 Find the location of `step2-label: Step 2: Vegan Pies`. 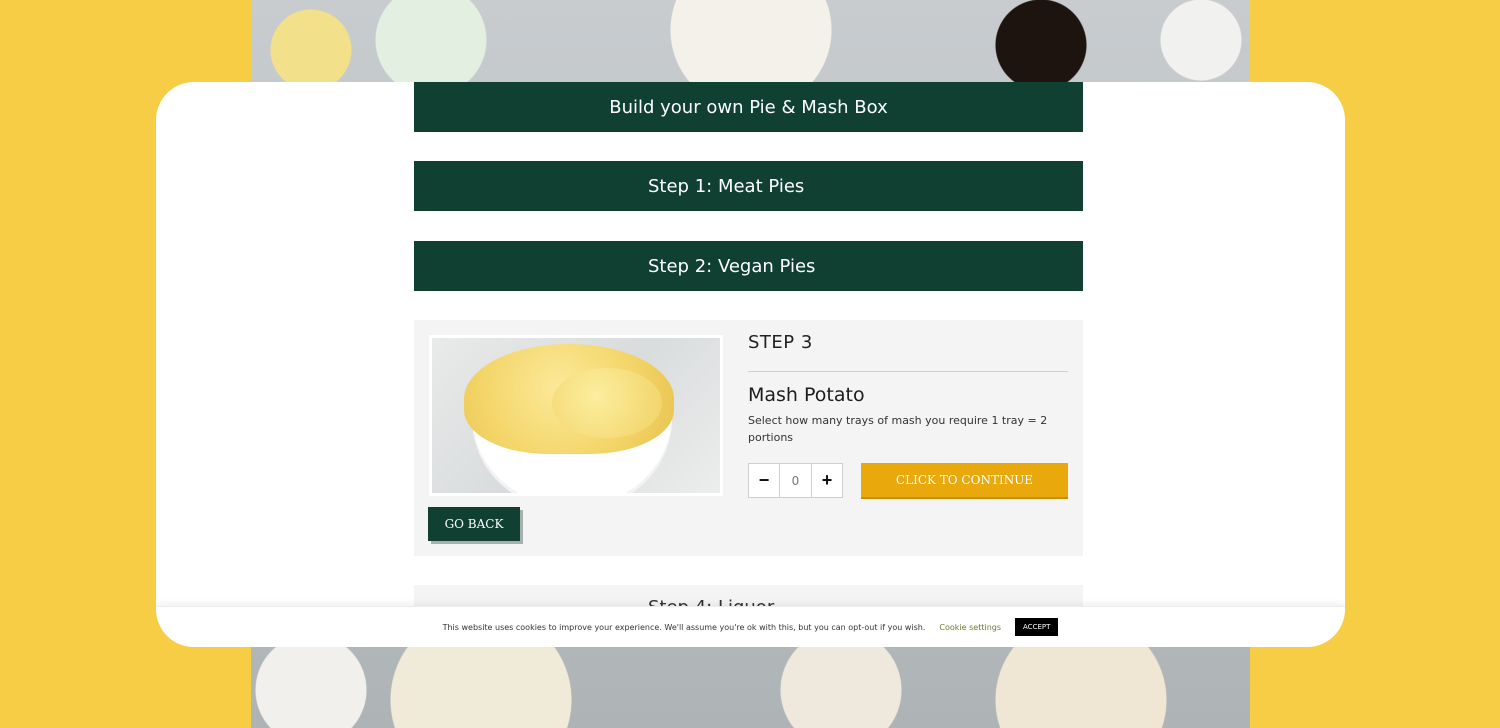

step2-label: Step 2: Vegan Pies is located at coordinates (732, 266).